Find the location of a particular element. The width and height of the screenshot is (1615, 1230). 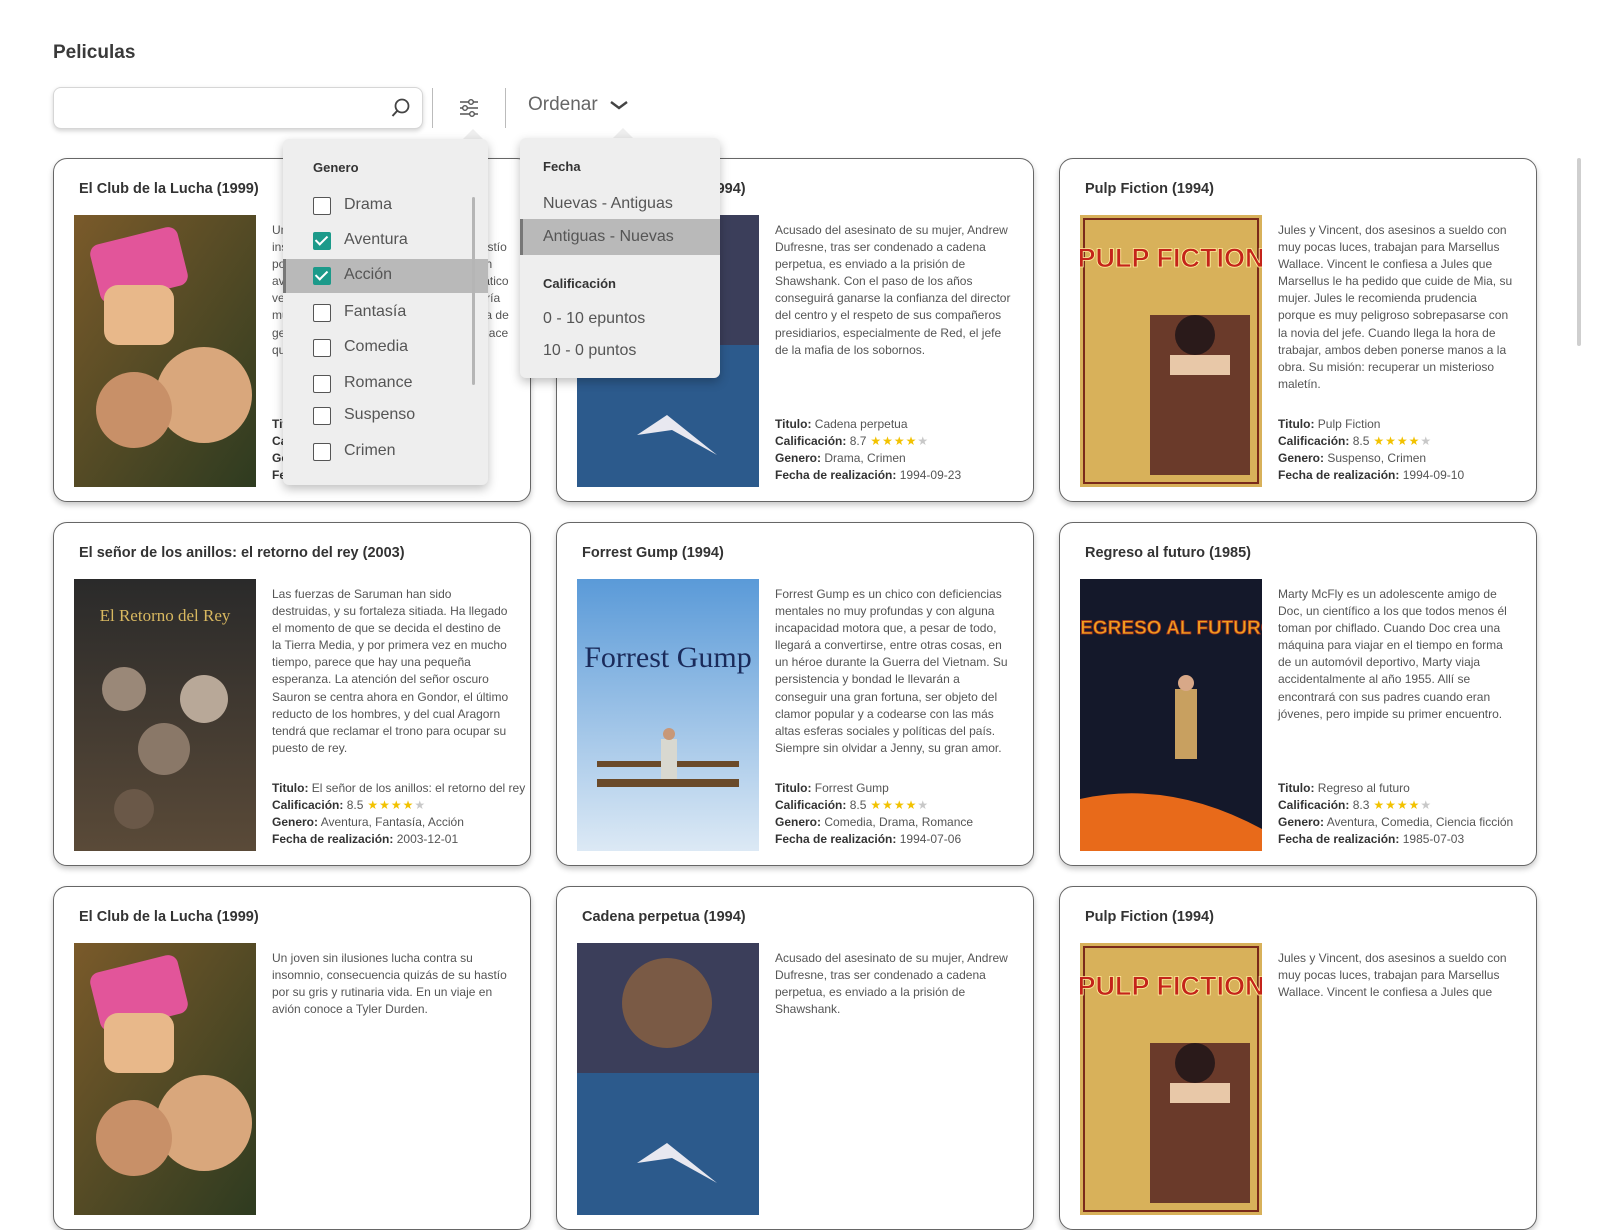

movie-card-title: Regreso al futuro (1985) is located at coordinates (1168, 553).